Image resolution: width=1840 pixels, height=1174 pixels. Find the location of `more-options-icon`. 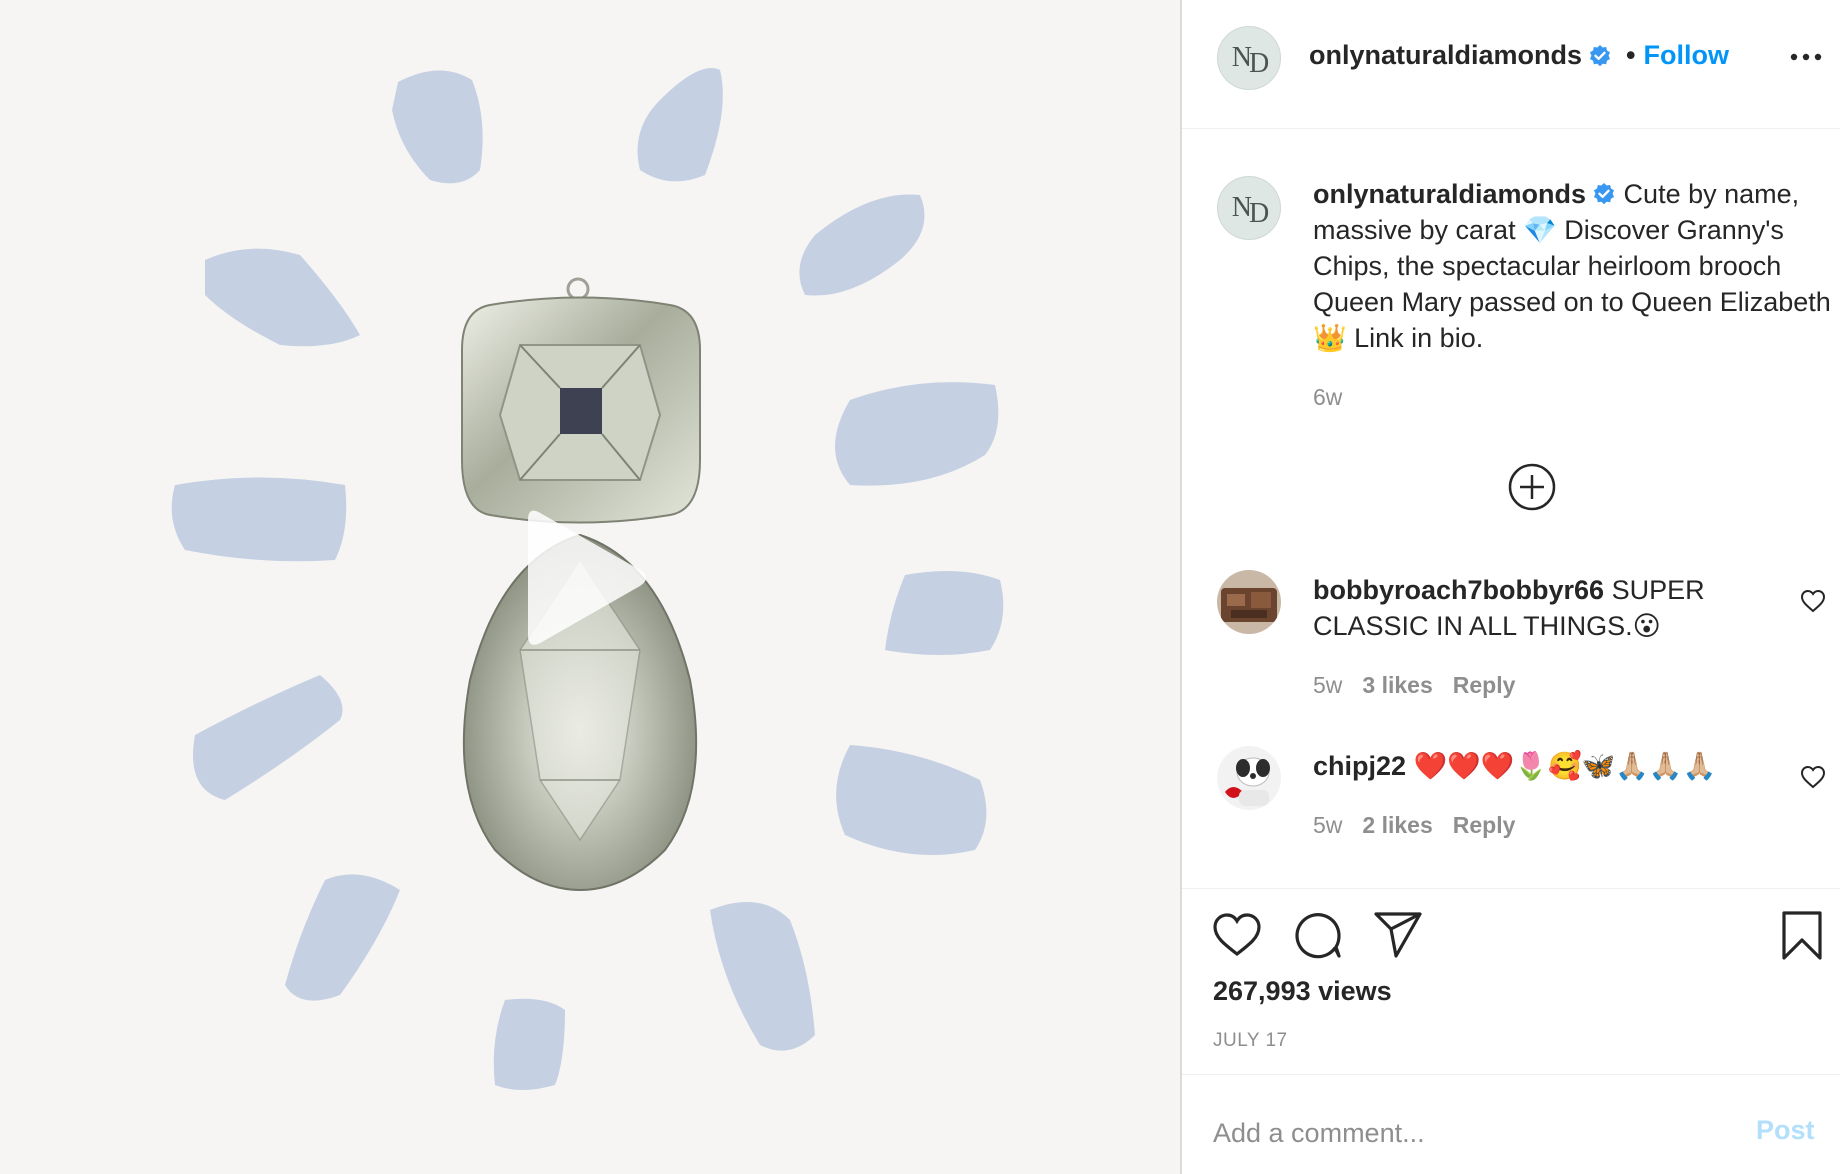

more-options-icon is located at coordinates (1806, 57).